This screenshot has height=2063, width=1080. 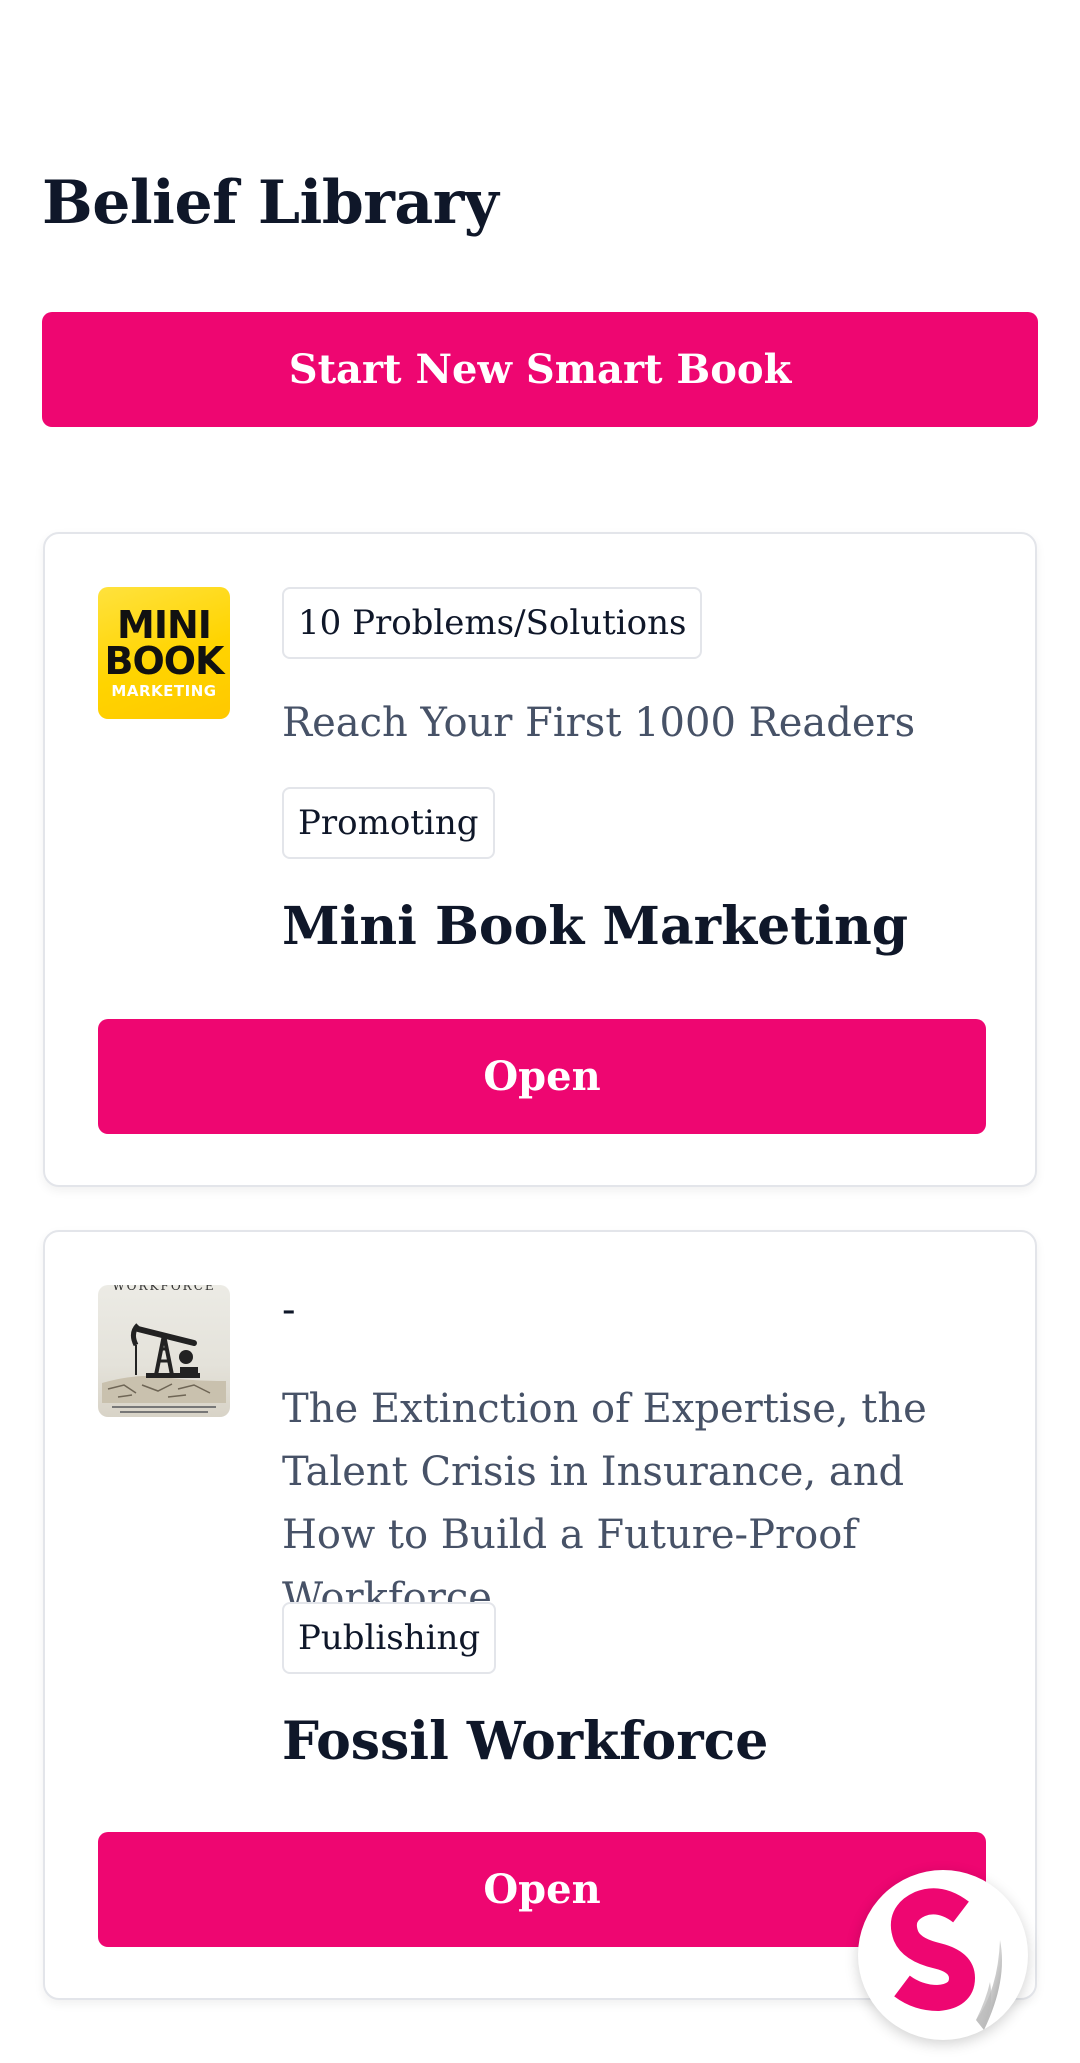 What do you see at coordinates (946, 1959) in the screenshot?
I see `s-logo-icon` at bounding box center [946, 1959].